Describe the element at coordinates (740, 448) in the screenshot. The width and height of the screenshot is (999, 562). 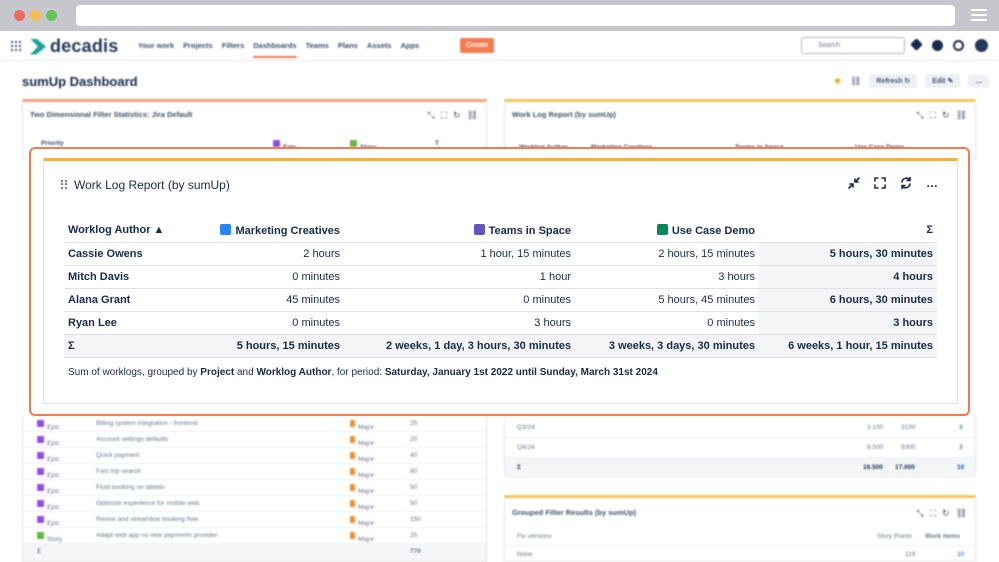
I see `table-row: Q4/24 8.500 9300 3` at that location.